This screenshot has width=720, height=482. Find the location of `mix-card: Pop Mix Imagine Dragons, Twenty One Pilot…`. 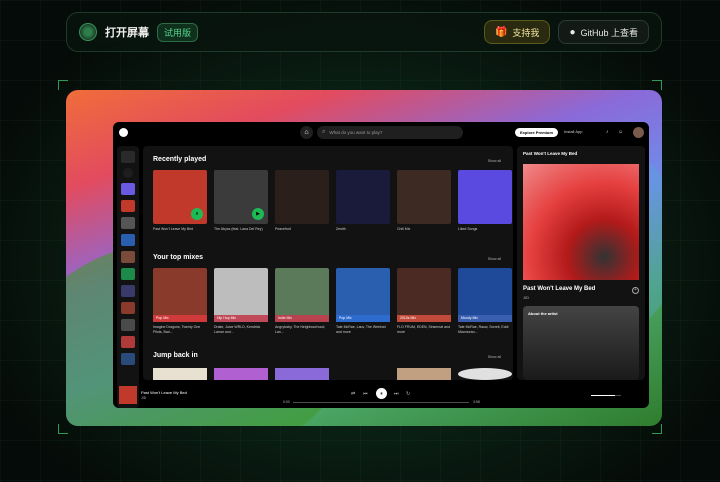

mix-card: Pop Mix Imagine Dragons, Twenty One Pilot… is located at coordinates (180, 301).